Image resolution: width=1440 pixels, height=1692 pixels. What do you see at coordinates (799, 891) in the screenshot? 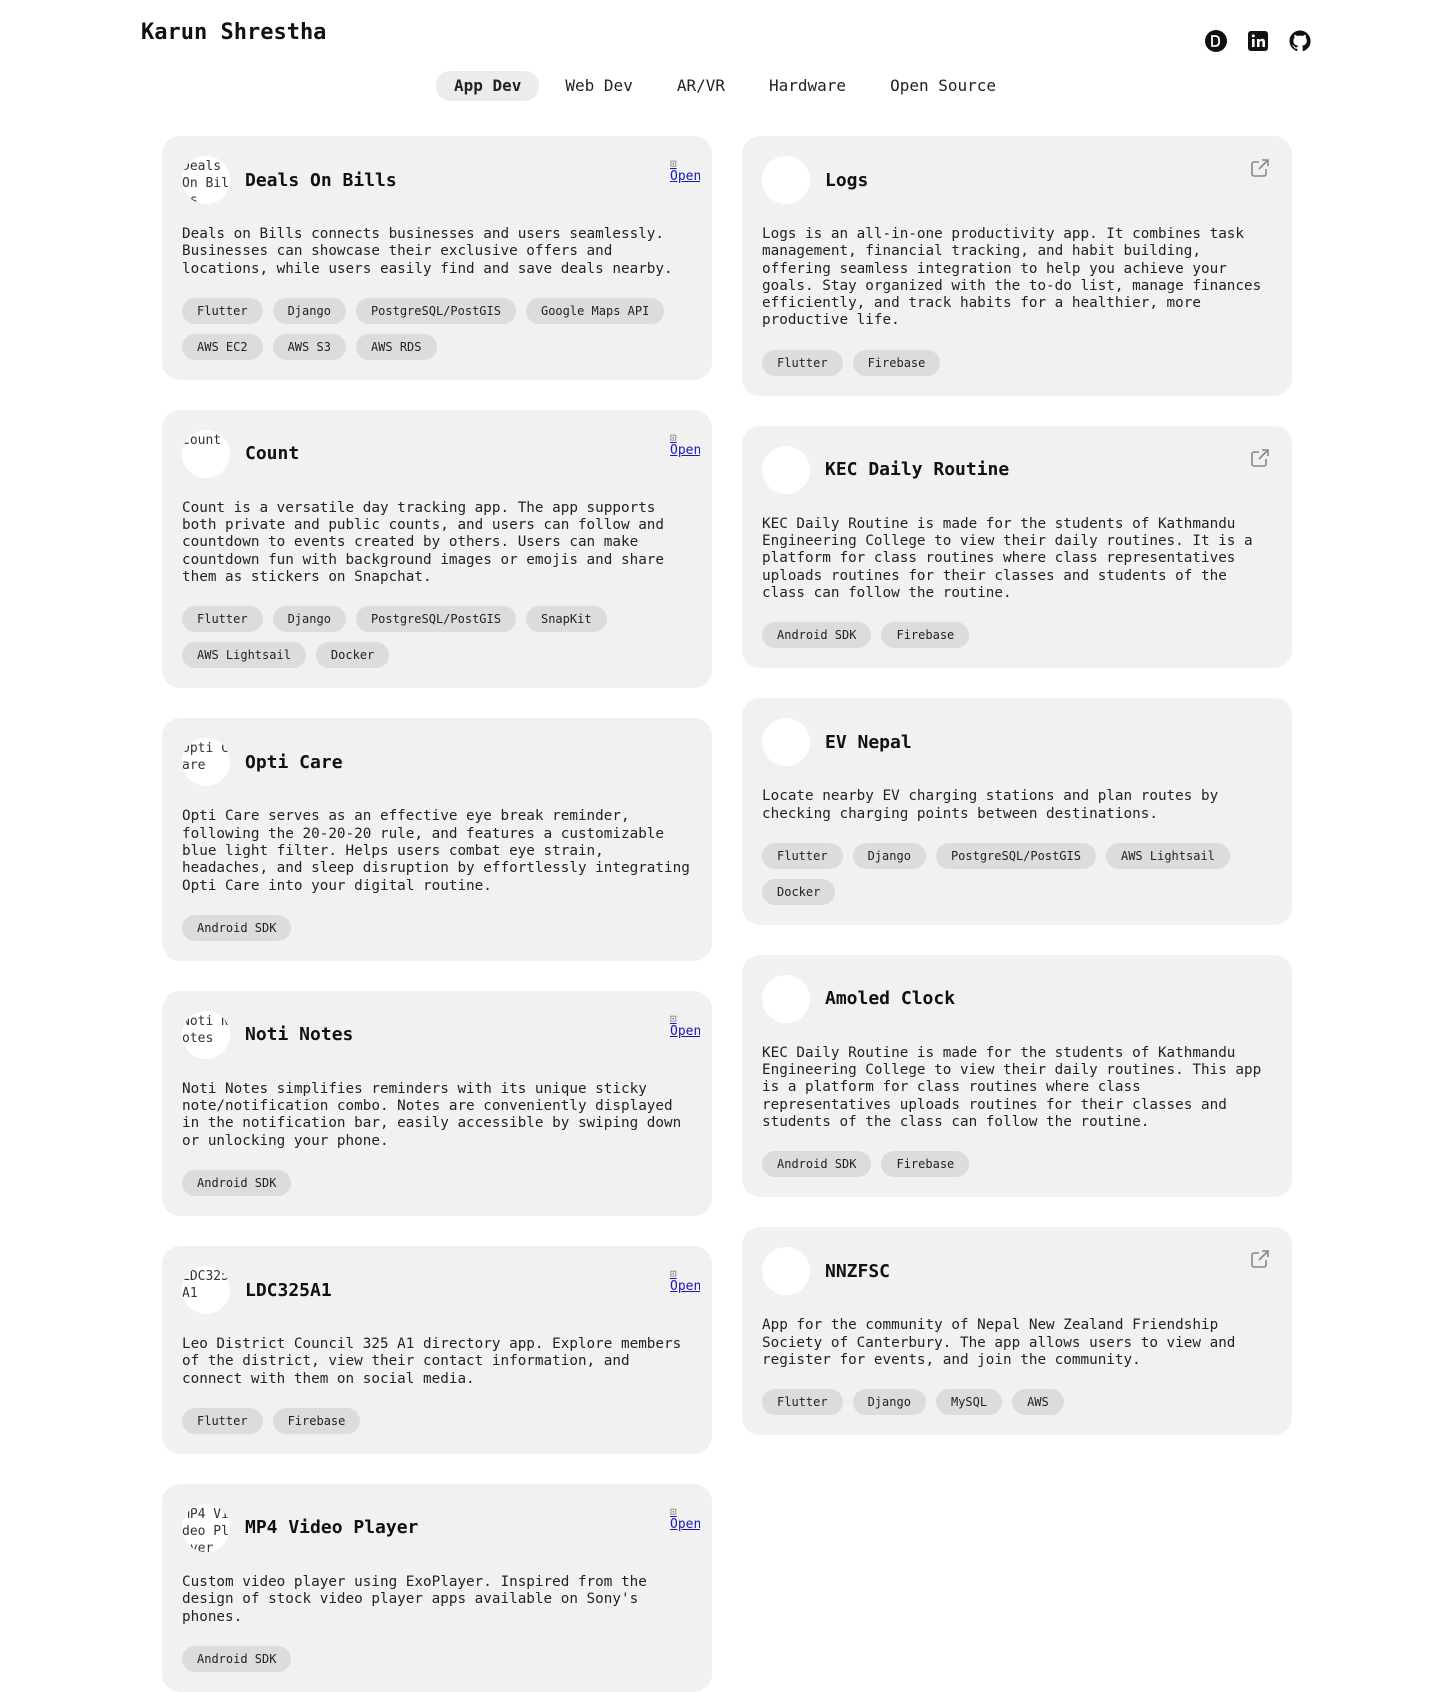
I see `tech-tag: Docker` at bounding box center [799, 891].